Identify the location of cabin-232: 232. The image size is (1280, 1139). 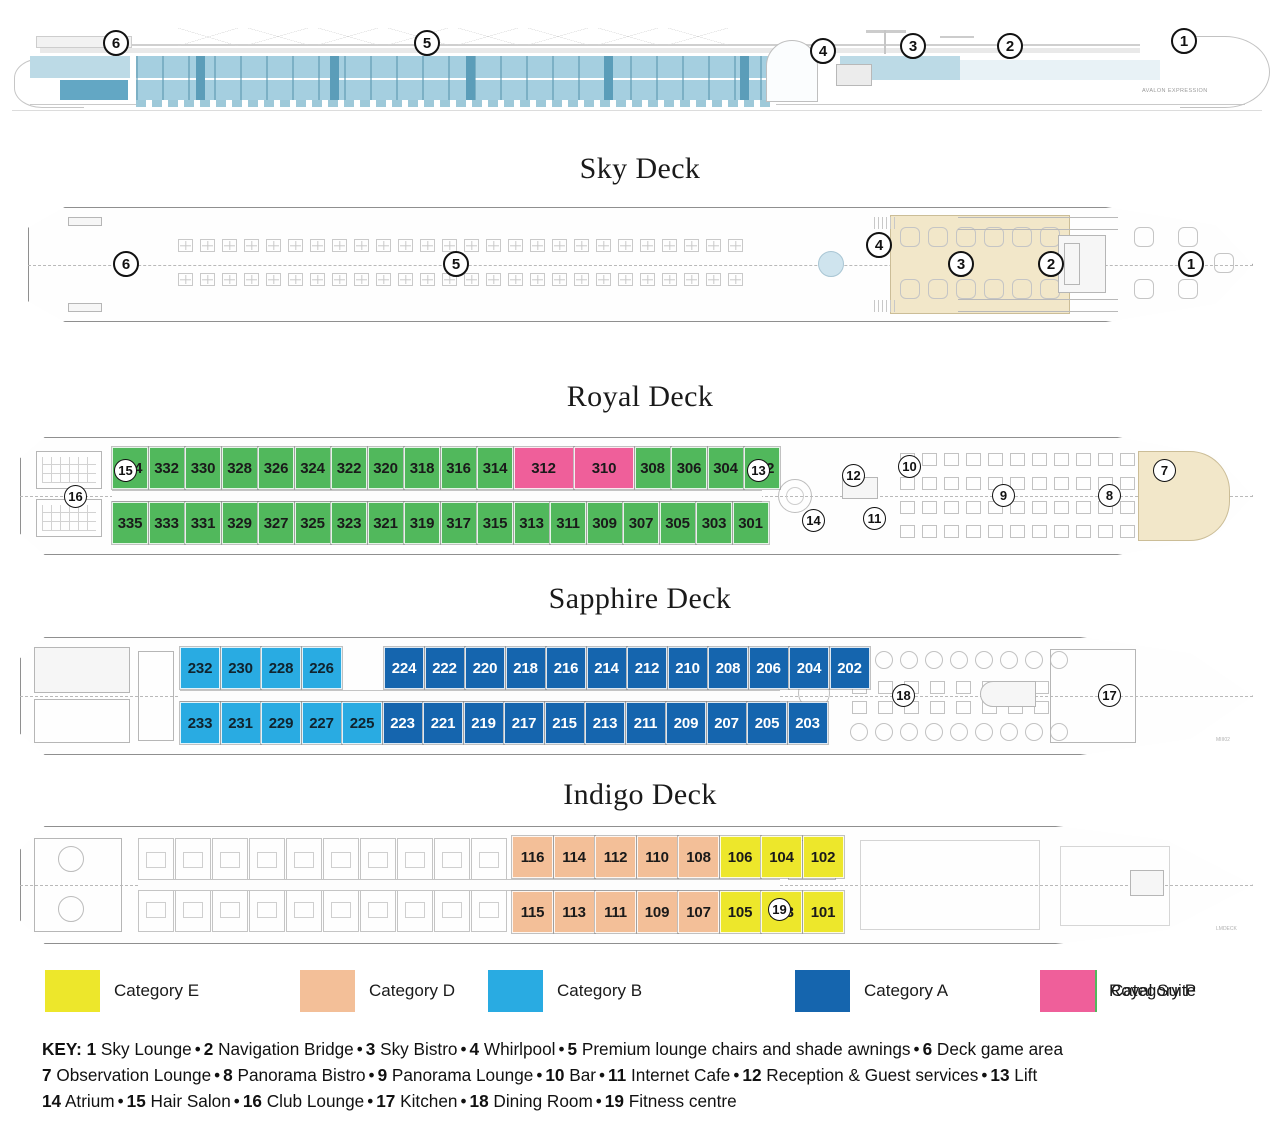
(200, 668).